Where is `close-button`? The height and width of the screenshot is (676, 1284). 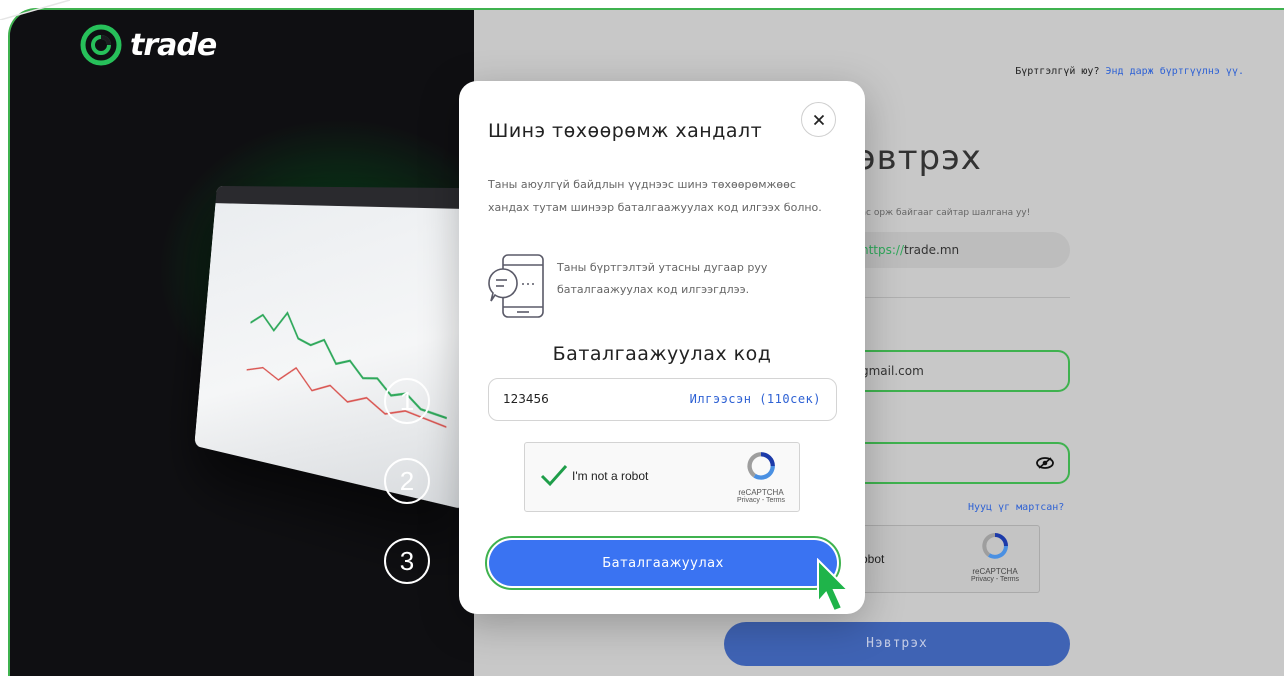 close-button is located at coordinates (818, 119).